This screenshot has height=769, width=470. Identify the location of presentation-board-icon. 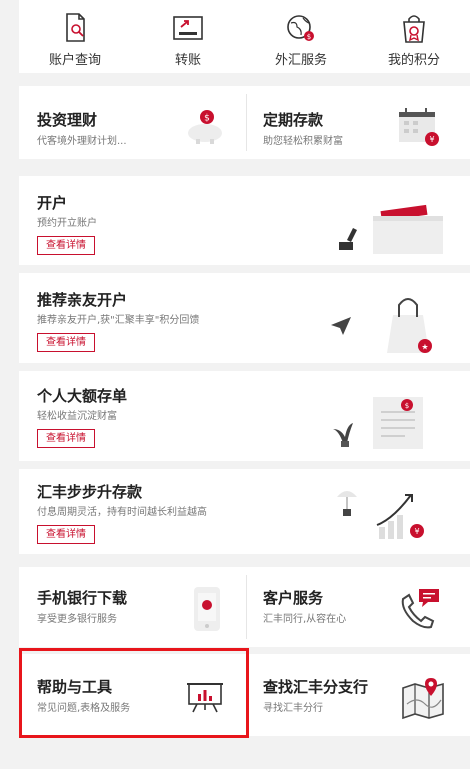
(205, 698).